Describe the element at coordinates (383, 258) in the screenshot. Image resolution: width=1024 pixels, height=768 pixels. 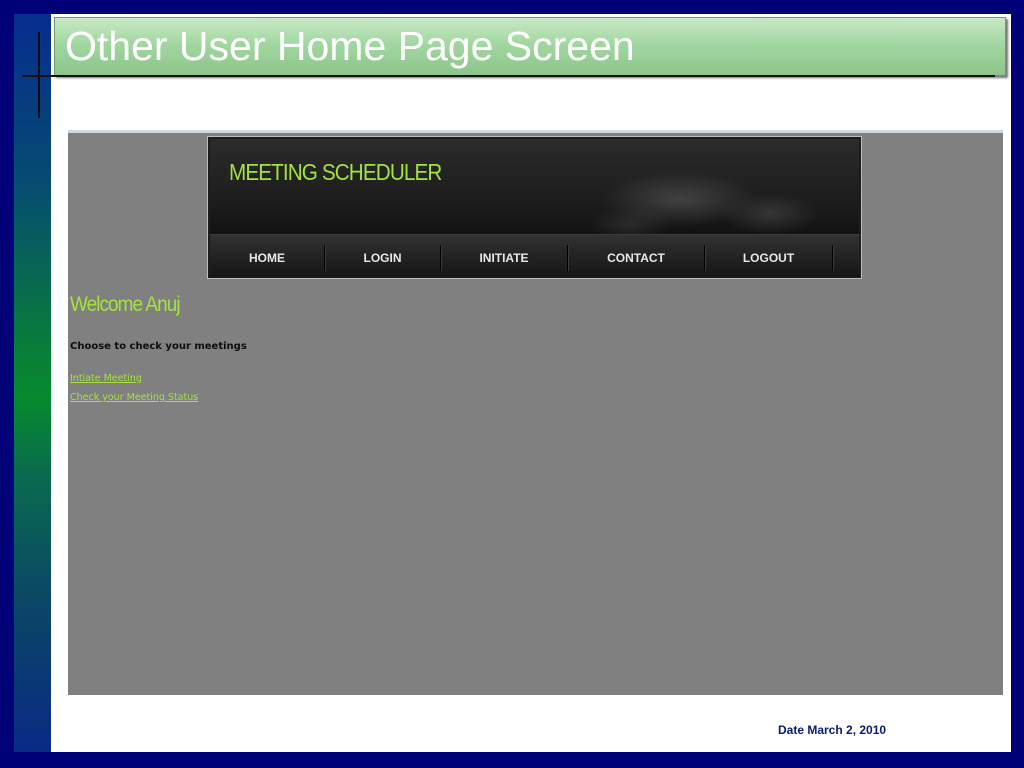
I see `nav-login: LOGIN` at that location.